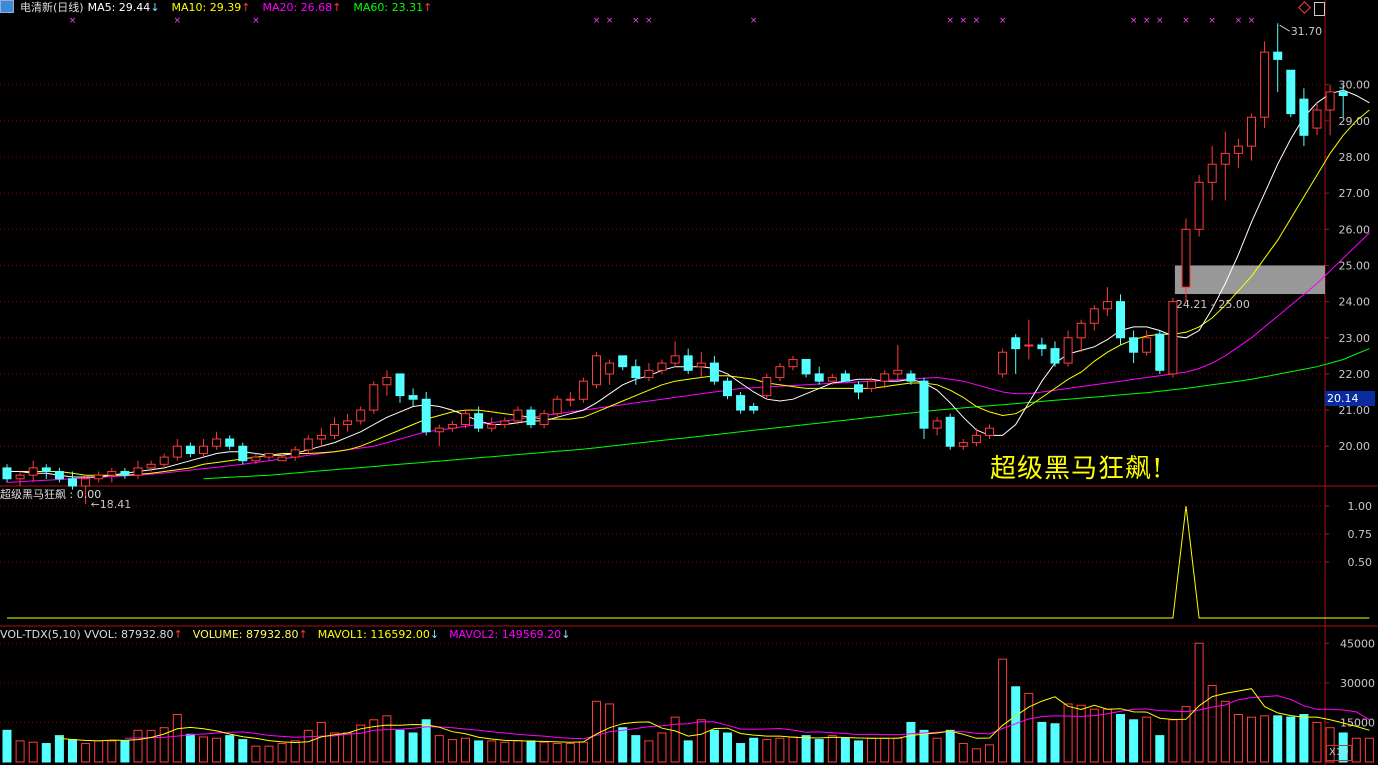  I want to click on stock-title: 电清新(日线), so click(52, 7).